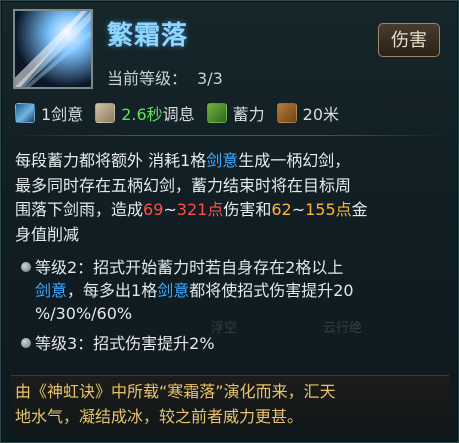 This screenshot has height=443, width=459. I want to click on skill-title: 繁霜落, so click(148, 36).